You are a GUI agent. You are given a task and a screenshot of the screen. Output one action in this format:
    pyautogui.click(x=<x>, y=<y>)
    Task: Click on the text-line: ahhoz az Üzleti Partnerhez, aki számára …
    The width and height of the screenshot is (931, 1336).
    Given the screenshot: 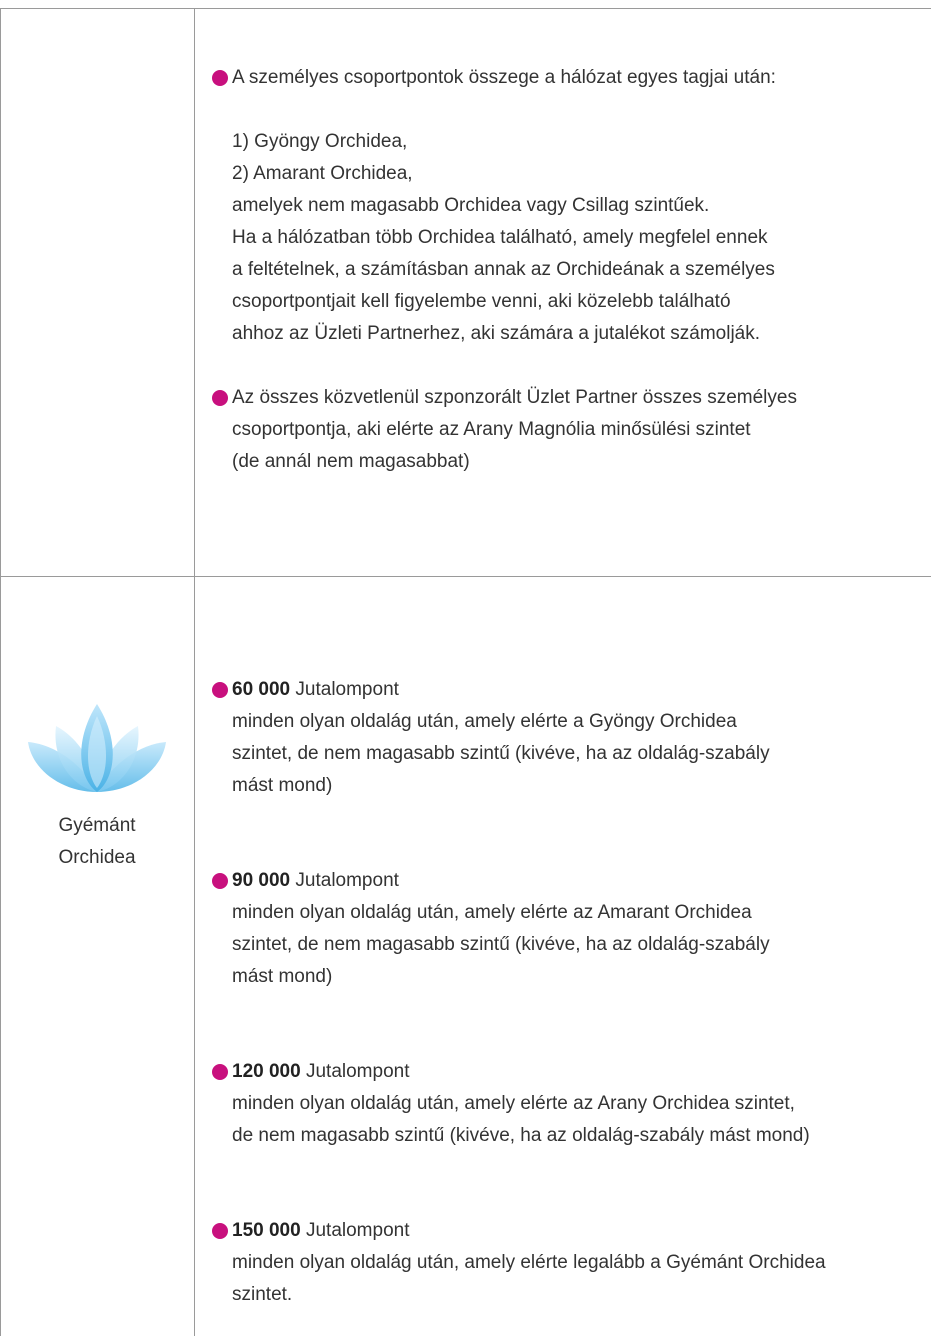 What is the action you would take?
    pyautogui.click(x=496, y=333)
    